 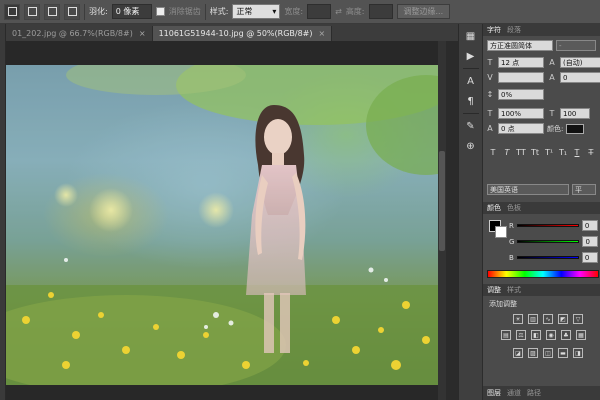 What do you see at coordinates (563, 353) in the screenshot?
I see `gradient-map-icon: ▬` at bounding box center [563, 353].